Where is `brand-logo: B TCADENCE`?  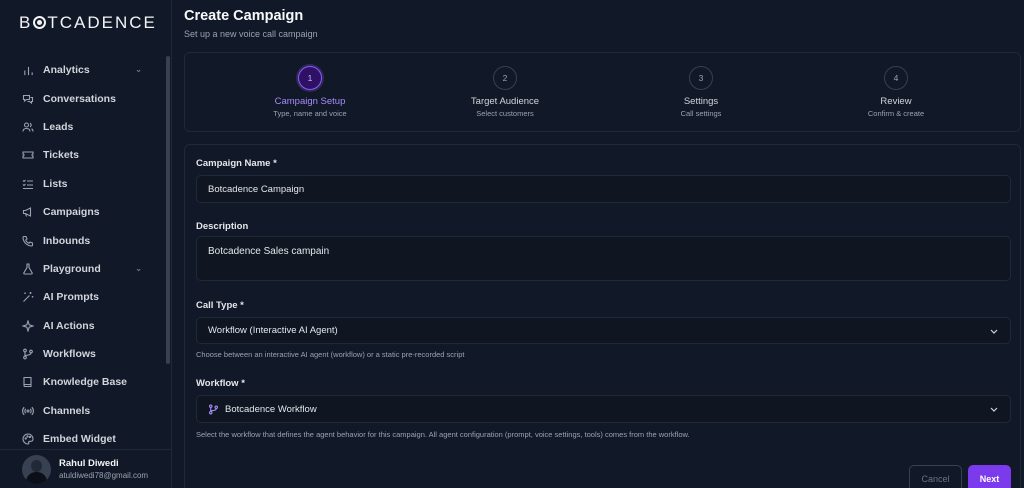 brand-logo: B TCADENCE is located at coordinates (88, 23).